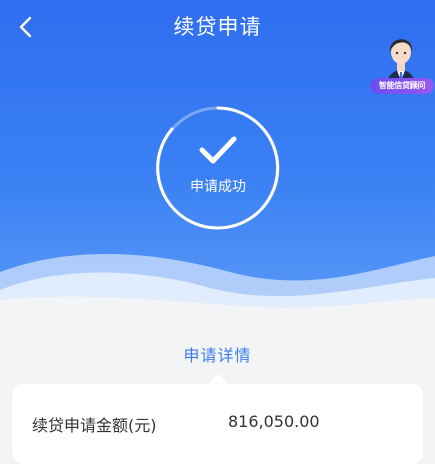 The width and height of the screenshot is (435, 464). I want to click on loan-amount-value: 816,050.00, so click(274, 421).